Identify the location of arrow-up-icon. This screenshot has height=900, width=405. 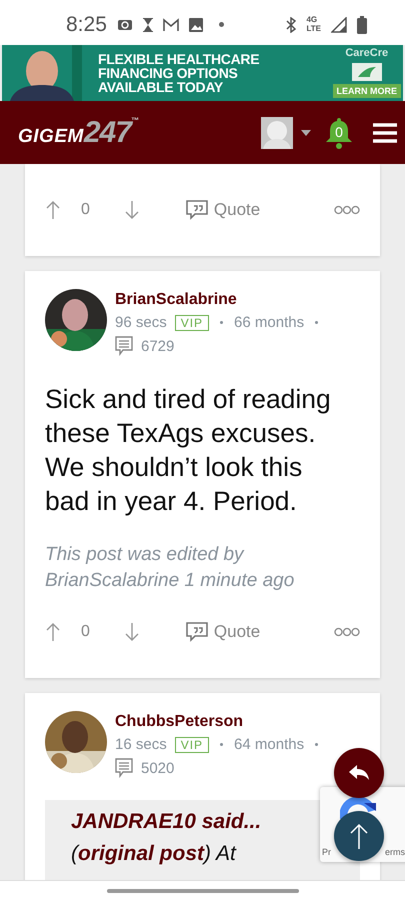
(359, 836).